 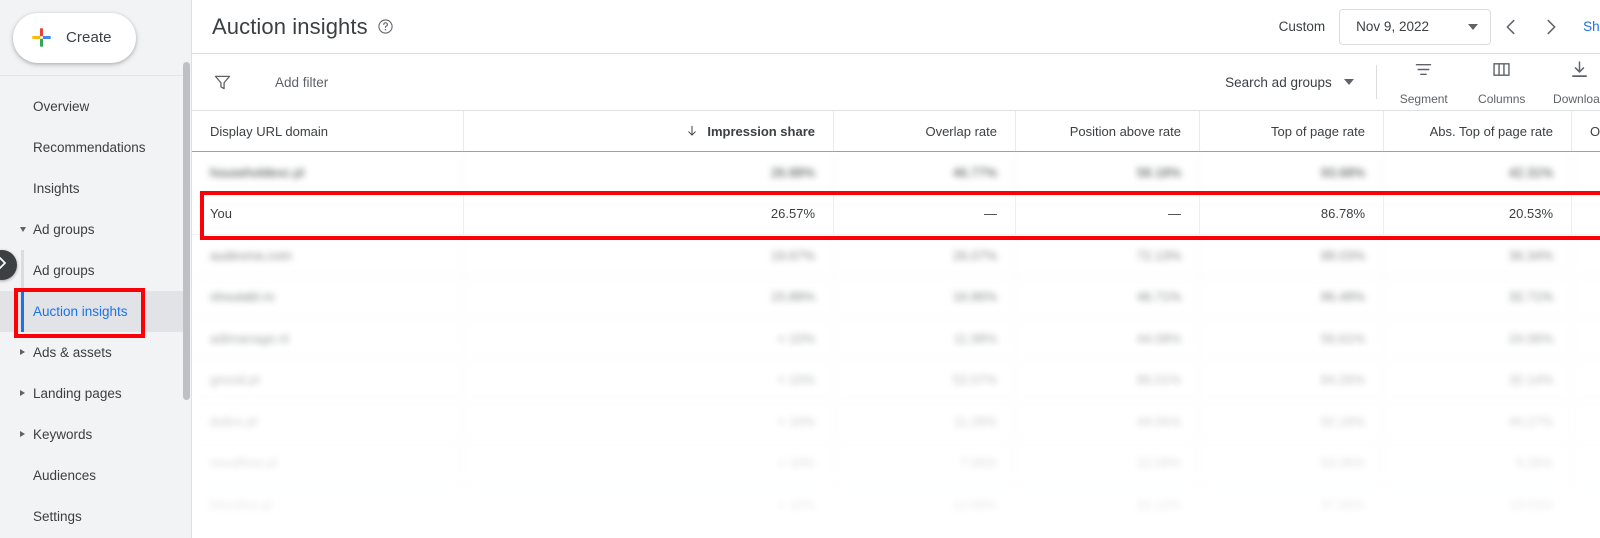 What do you see at coordinates (792, 172) in the screenshot?
I see `cell-value: 26.88%` at bounding box center [792, 172].